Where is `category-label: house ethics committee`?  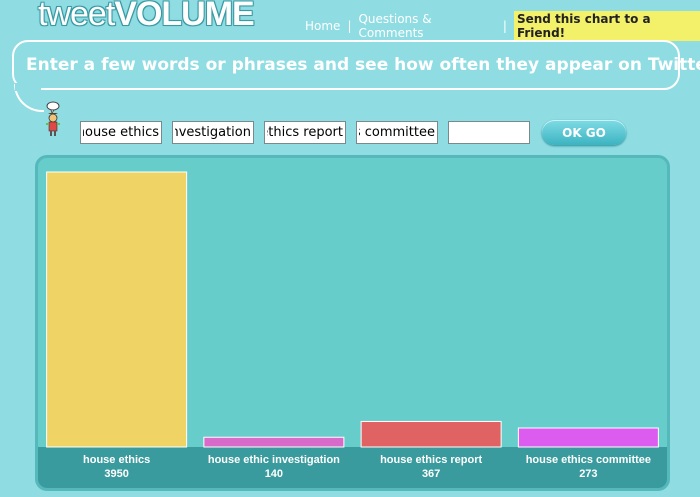
category-label: house ethics committee is located at coordinates (588, 460).